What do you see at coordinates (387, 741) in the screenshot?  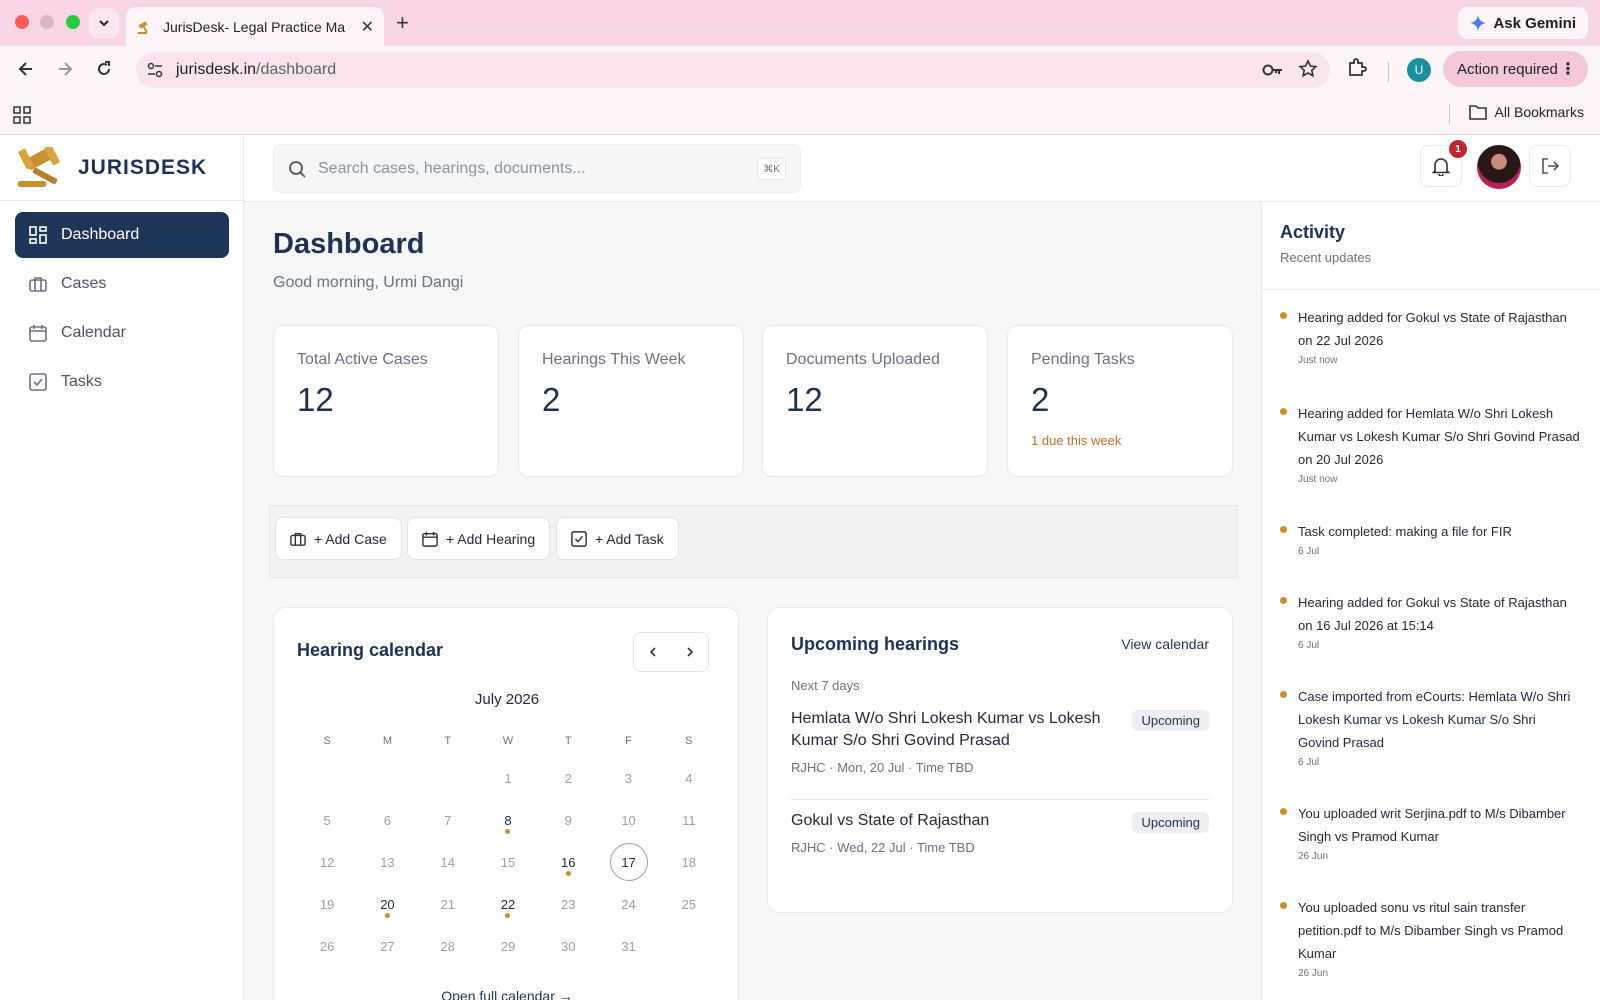 I see `weekday-label: M` at bounding box center [387, 741].